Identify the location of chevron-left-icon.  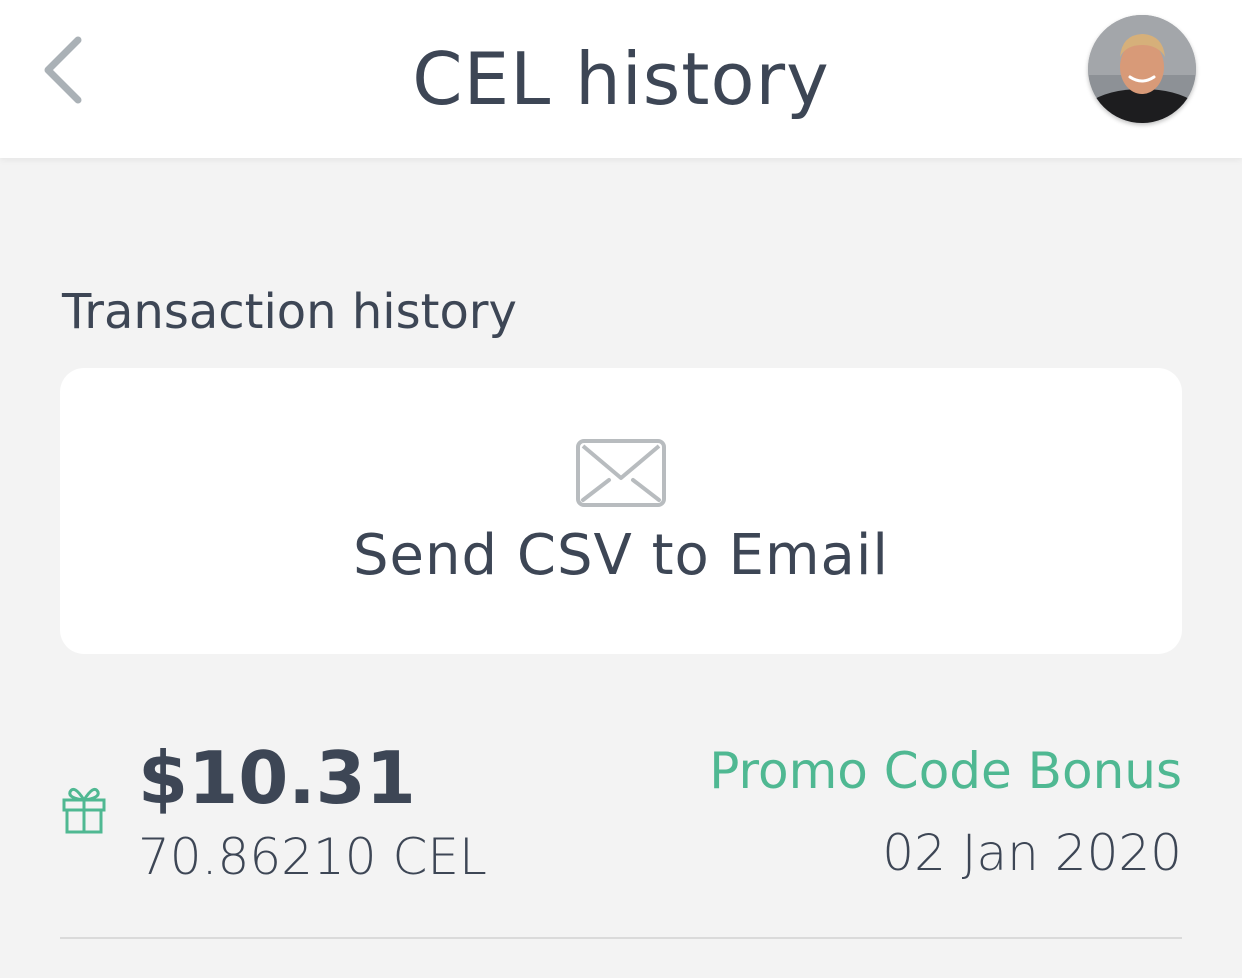
(63, 70).